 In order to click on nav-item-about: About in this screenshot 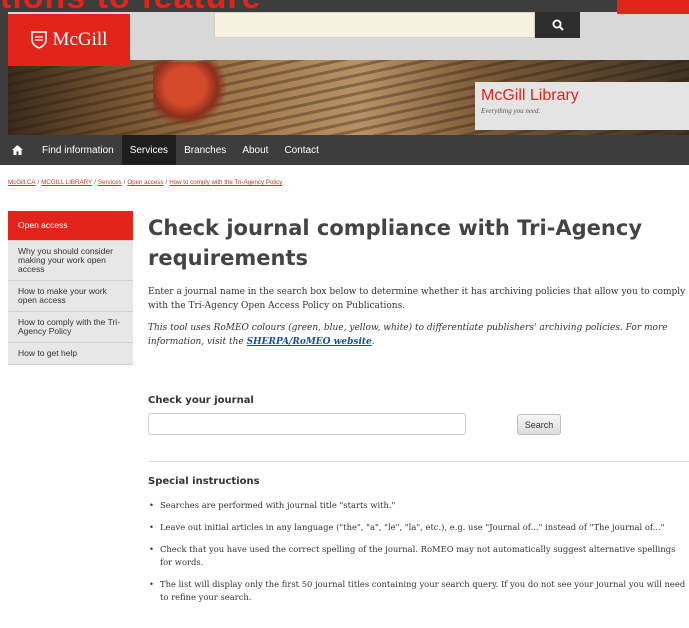, I will do `click(255, 150)`.